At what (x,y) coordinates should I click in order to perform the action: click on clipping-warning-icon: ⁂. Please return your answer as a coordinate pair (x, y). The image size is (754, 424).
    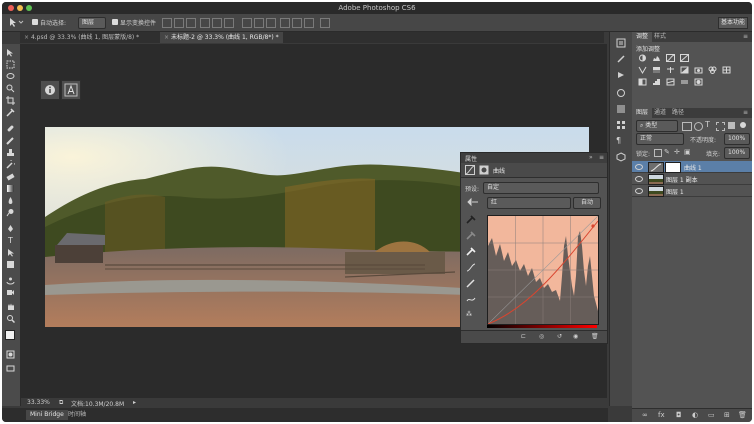
    Looking at the image, I should click on (471, 315).